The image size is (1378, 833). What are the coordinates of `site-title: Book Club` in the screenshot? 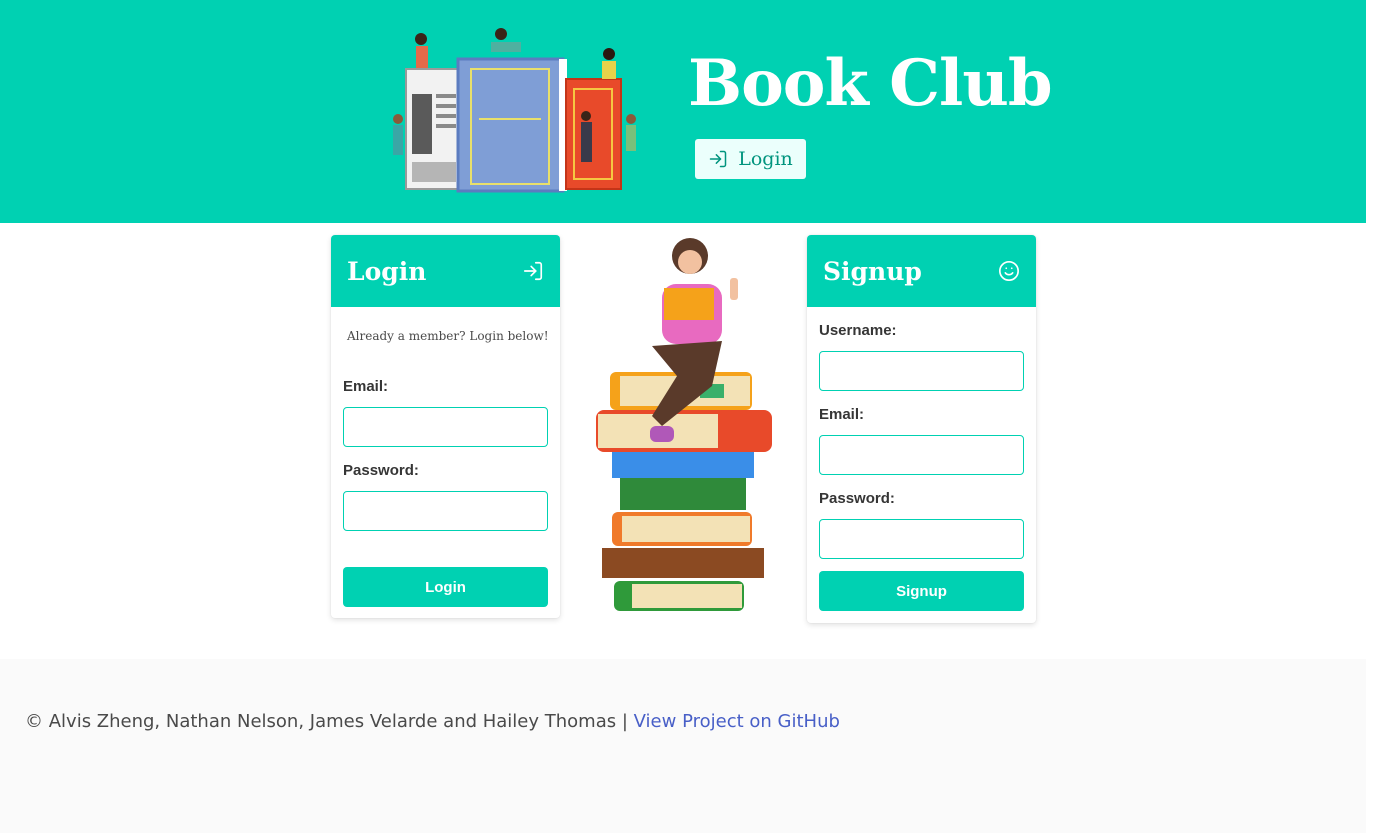 It's located at (870, 83).